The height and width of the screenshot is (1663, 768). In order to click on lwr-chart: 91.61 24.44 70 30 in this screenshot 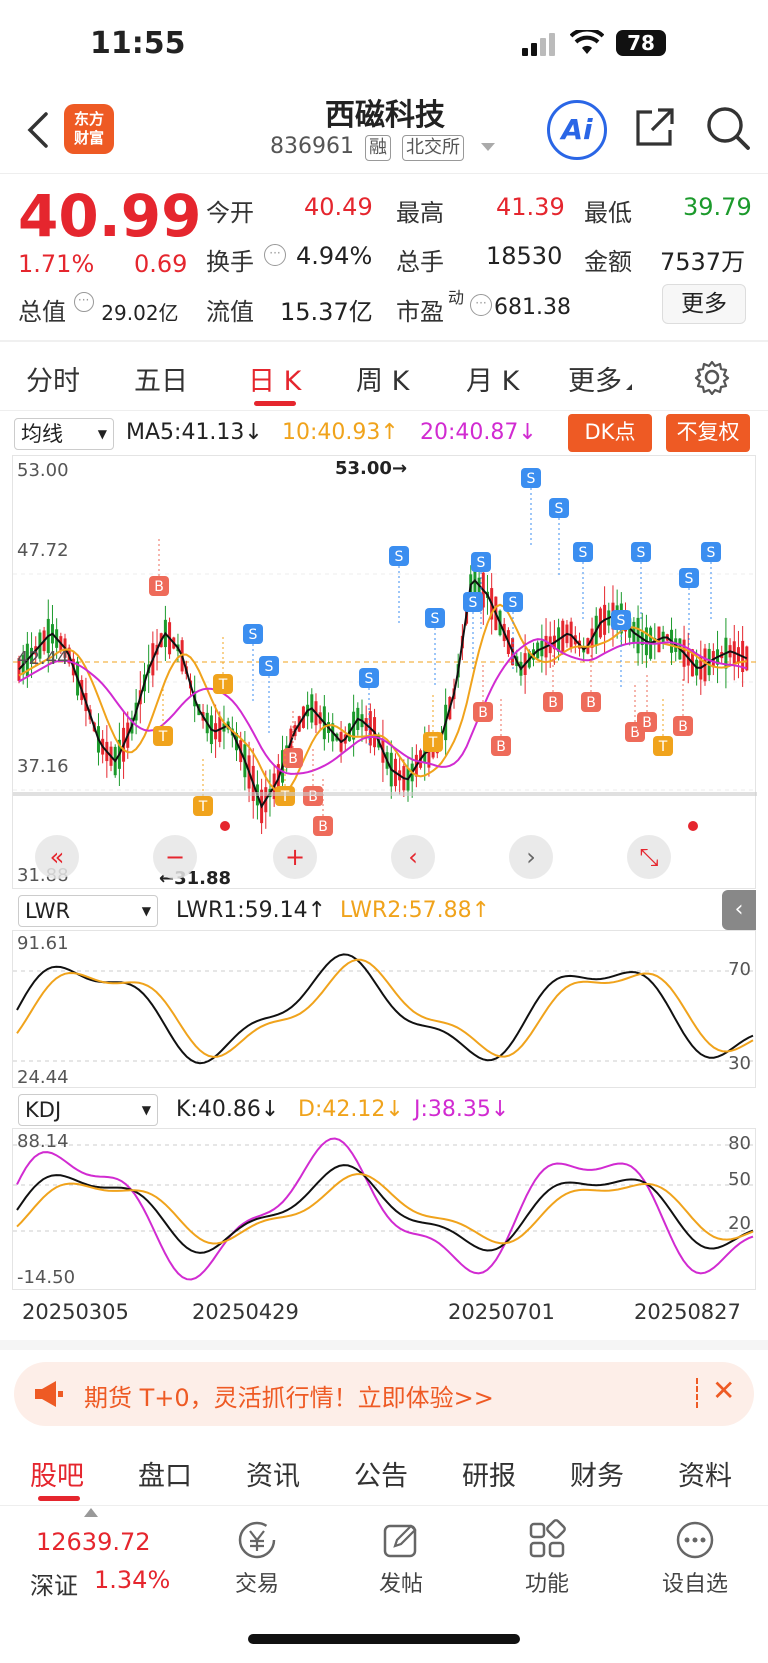, I will do `click(384, 1009)`.